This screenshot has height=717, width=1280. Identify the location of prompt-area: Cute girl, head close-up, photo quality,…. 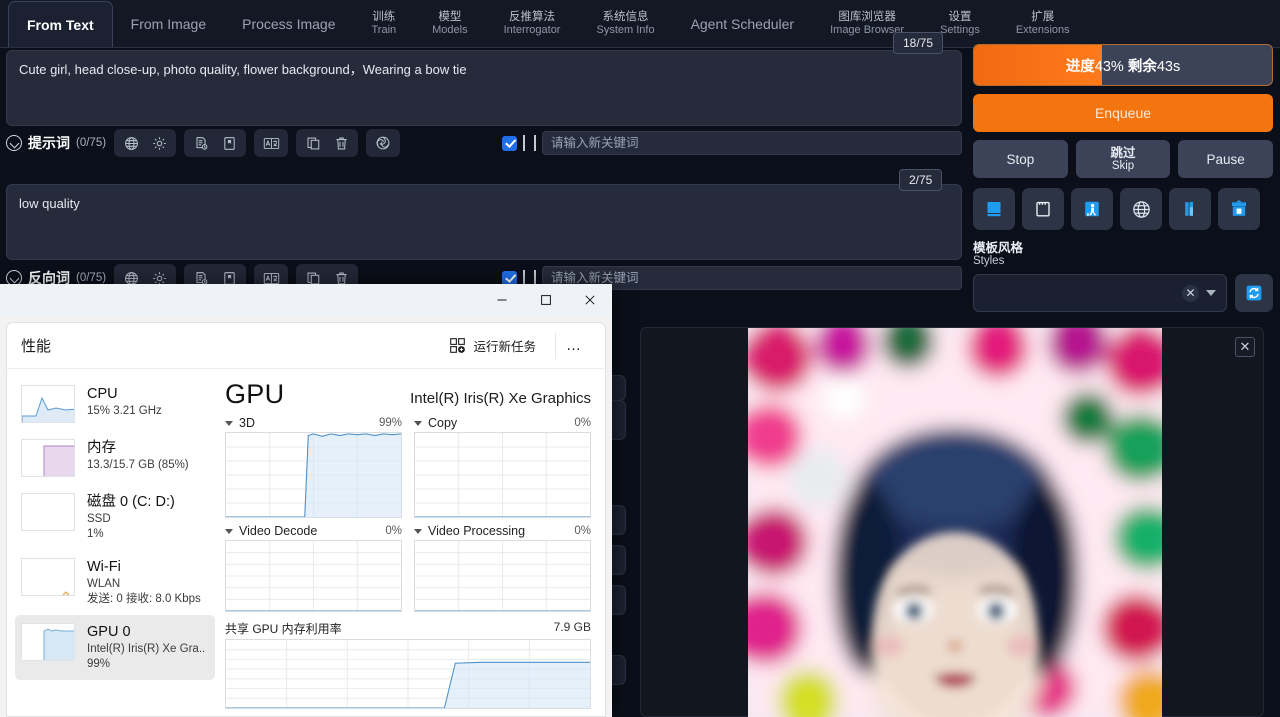
(484, 88).